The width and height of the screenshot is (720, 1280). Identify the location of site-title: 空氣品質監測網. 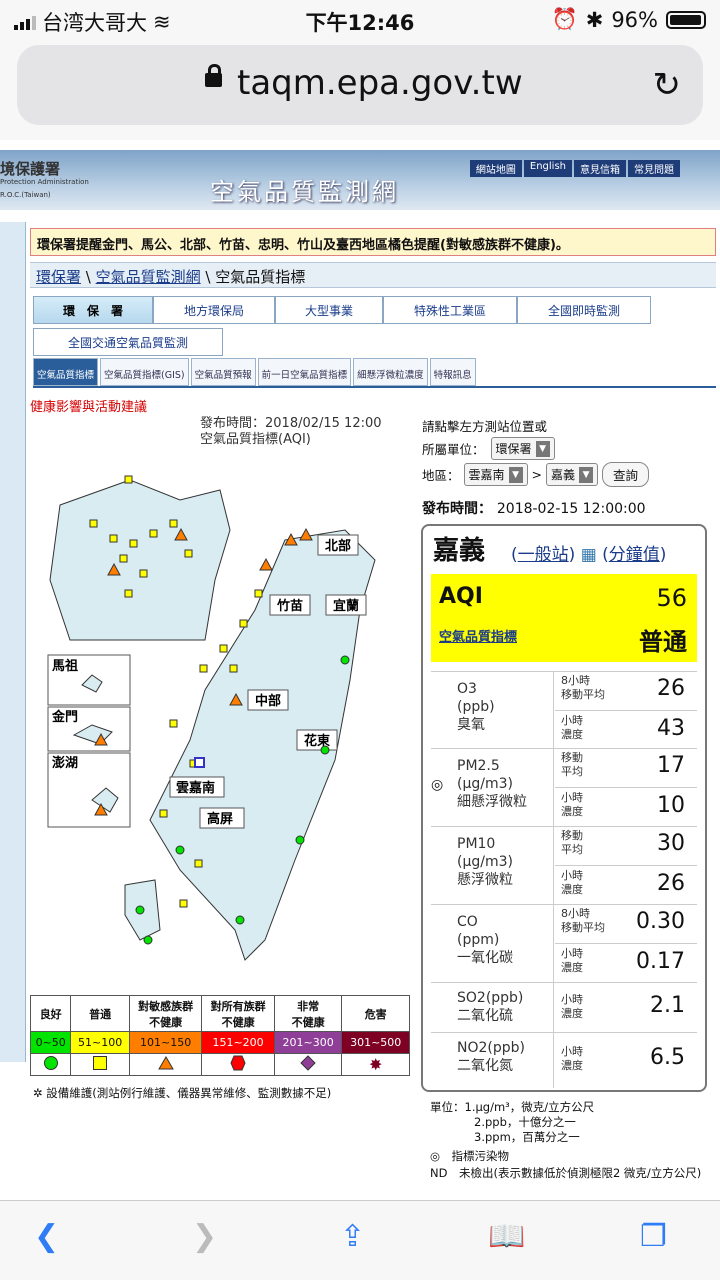
(304, 192).